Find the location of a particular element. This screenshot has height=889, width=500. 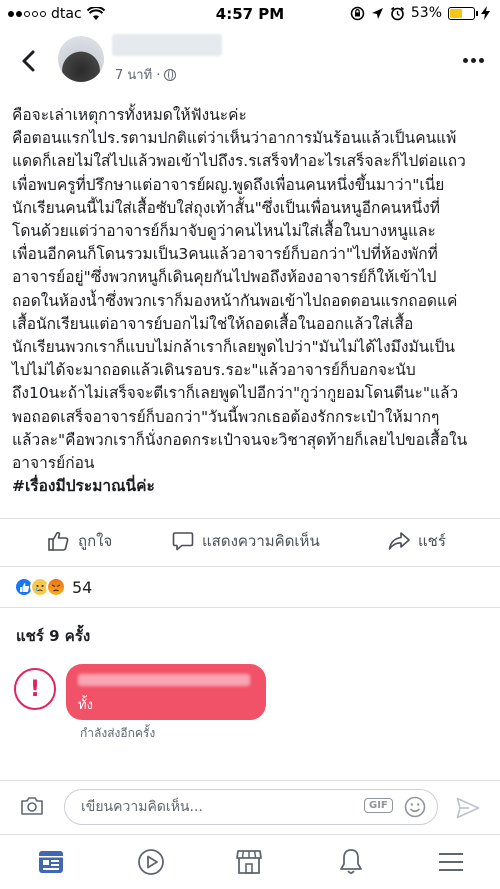

send-icon is located at coordinates (468, 808).